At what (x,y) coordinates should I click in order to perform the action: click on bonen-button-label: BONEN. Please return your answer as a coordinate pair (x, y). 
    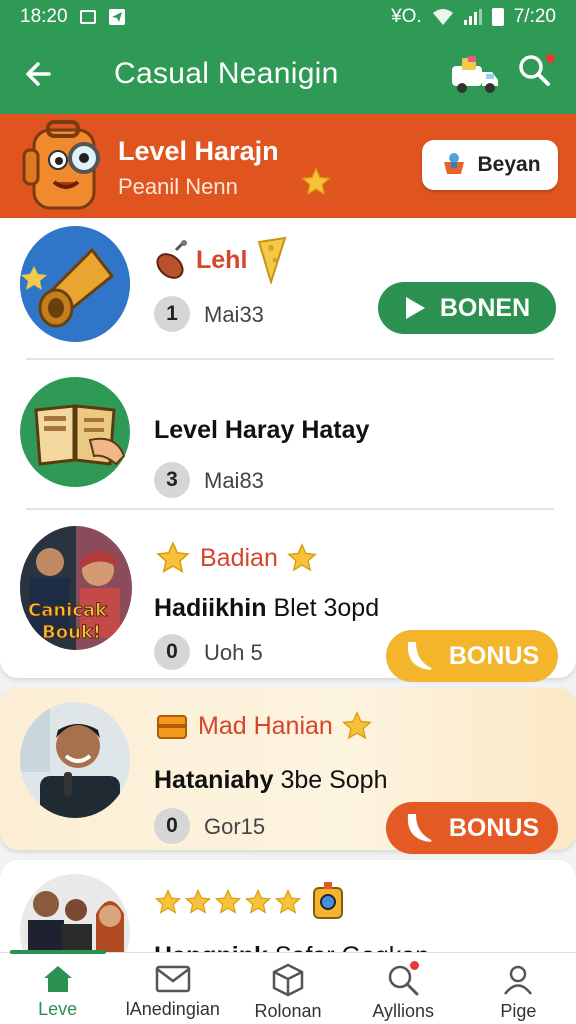
    Looking at the image, I should click on (485, 307).